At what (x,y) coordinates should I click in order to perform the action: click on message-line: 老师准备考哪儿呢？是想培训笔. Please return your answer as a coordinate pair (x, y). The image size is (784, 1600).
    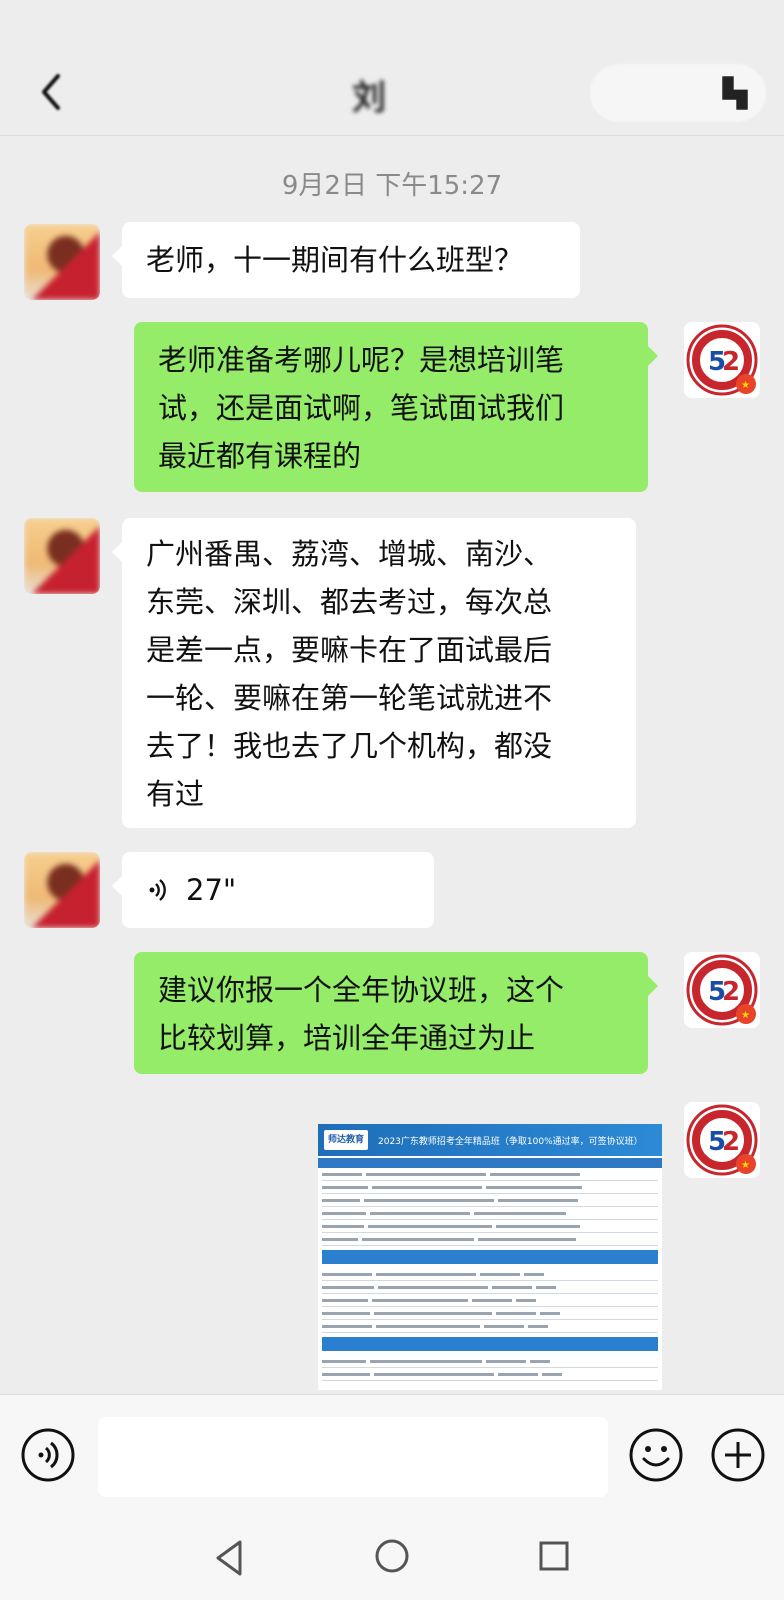
    Looking at the image, I should click on (361, 360).